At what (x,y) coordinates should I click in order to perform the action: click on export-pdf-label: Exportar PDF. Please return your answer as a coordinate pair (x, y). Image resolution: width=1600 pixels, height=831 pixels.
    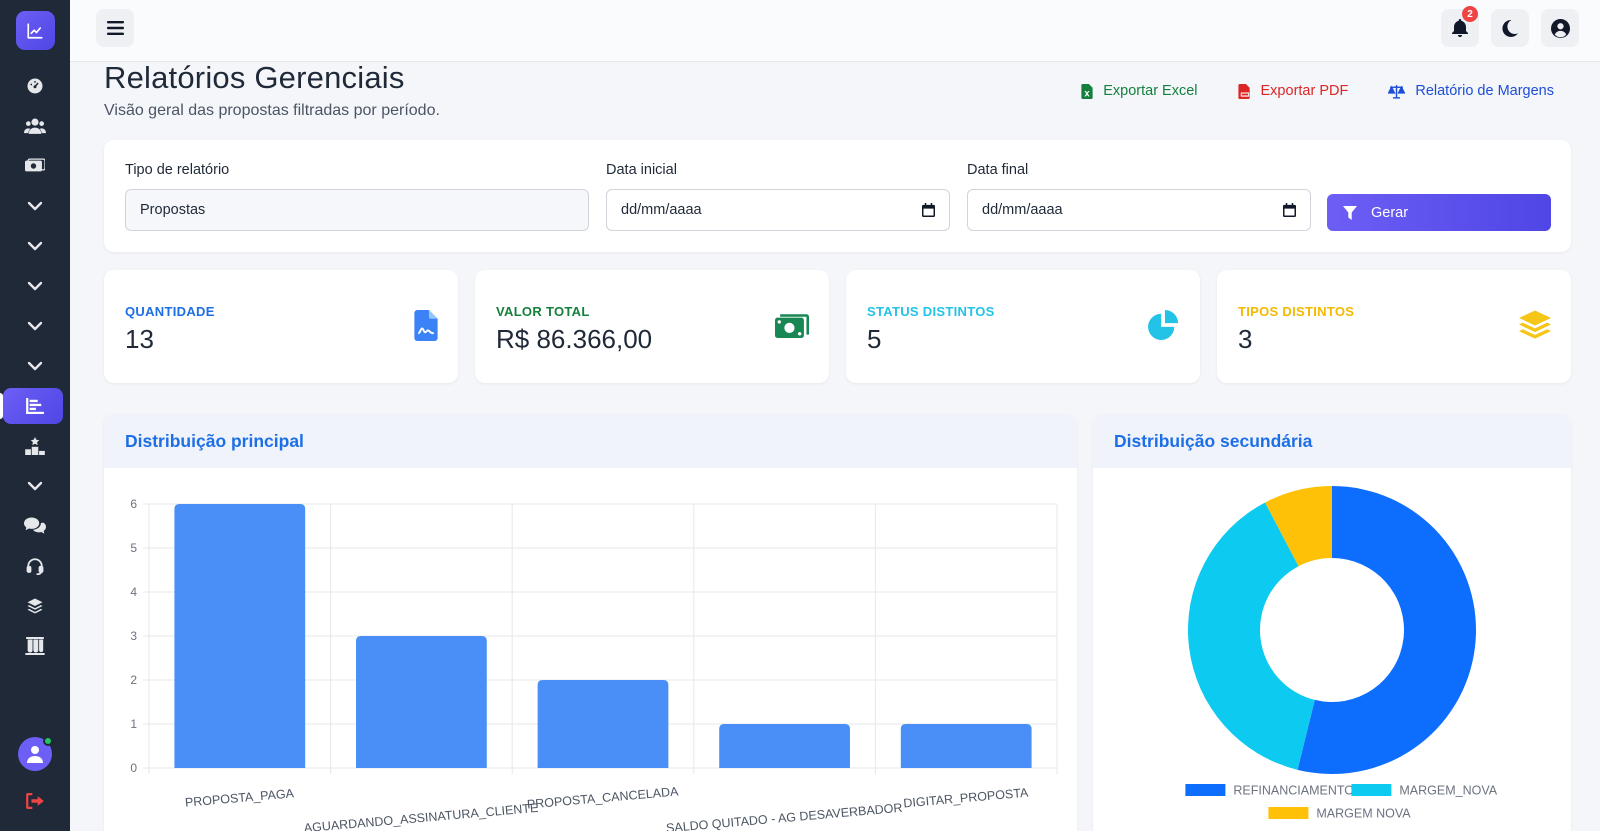
    Looking at the image, I should click on (1304, 91).